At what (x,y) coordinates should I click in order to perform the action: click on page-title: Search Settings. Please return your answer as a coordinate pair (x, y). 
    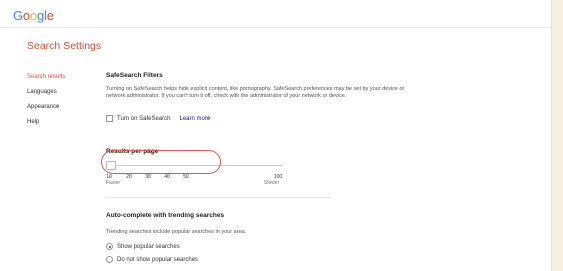
    Looking at the image, I should click on (64, 46).